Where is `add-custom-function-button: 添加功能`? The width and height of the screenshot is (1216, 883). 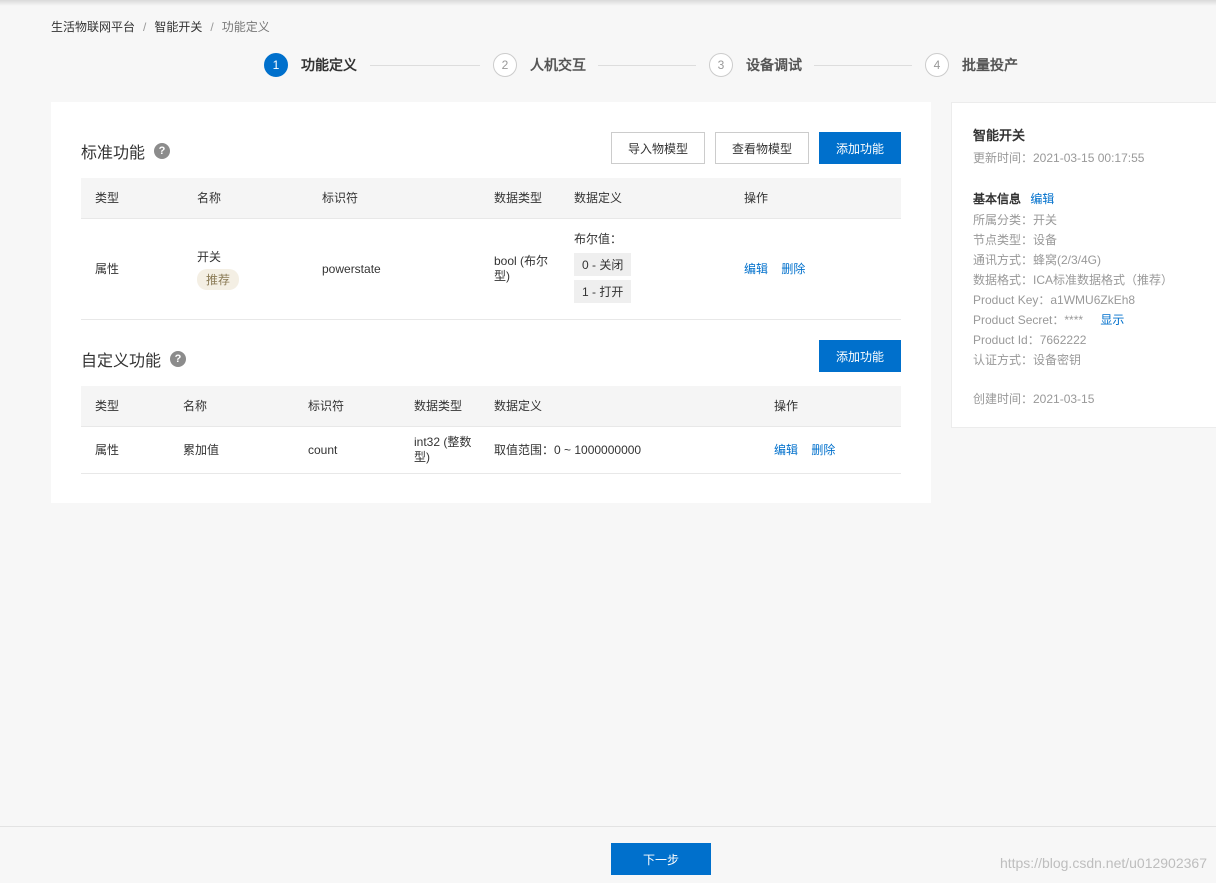 add-custom-function-button: 添加功能 is located at coordinates (860, 356).